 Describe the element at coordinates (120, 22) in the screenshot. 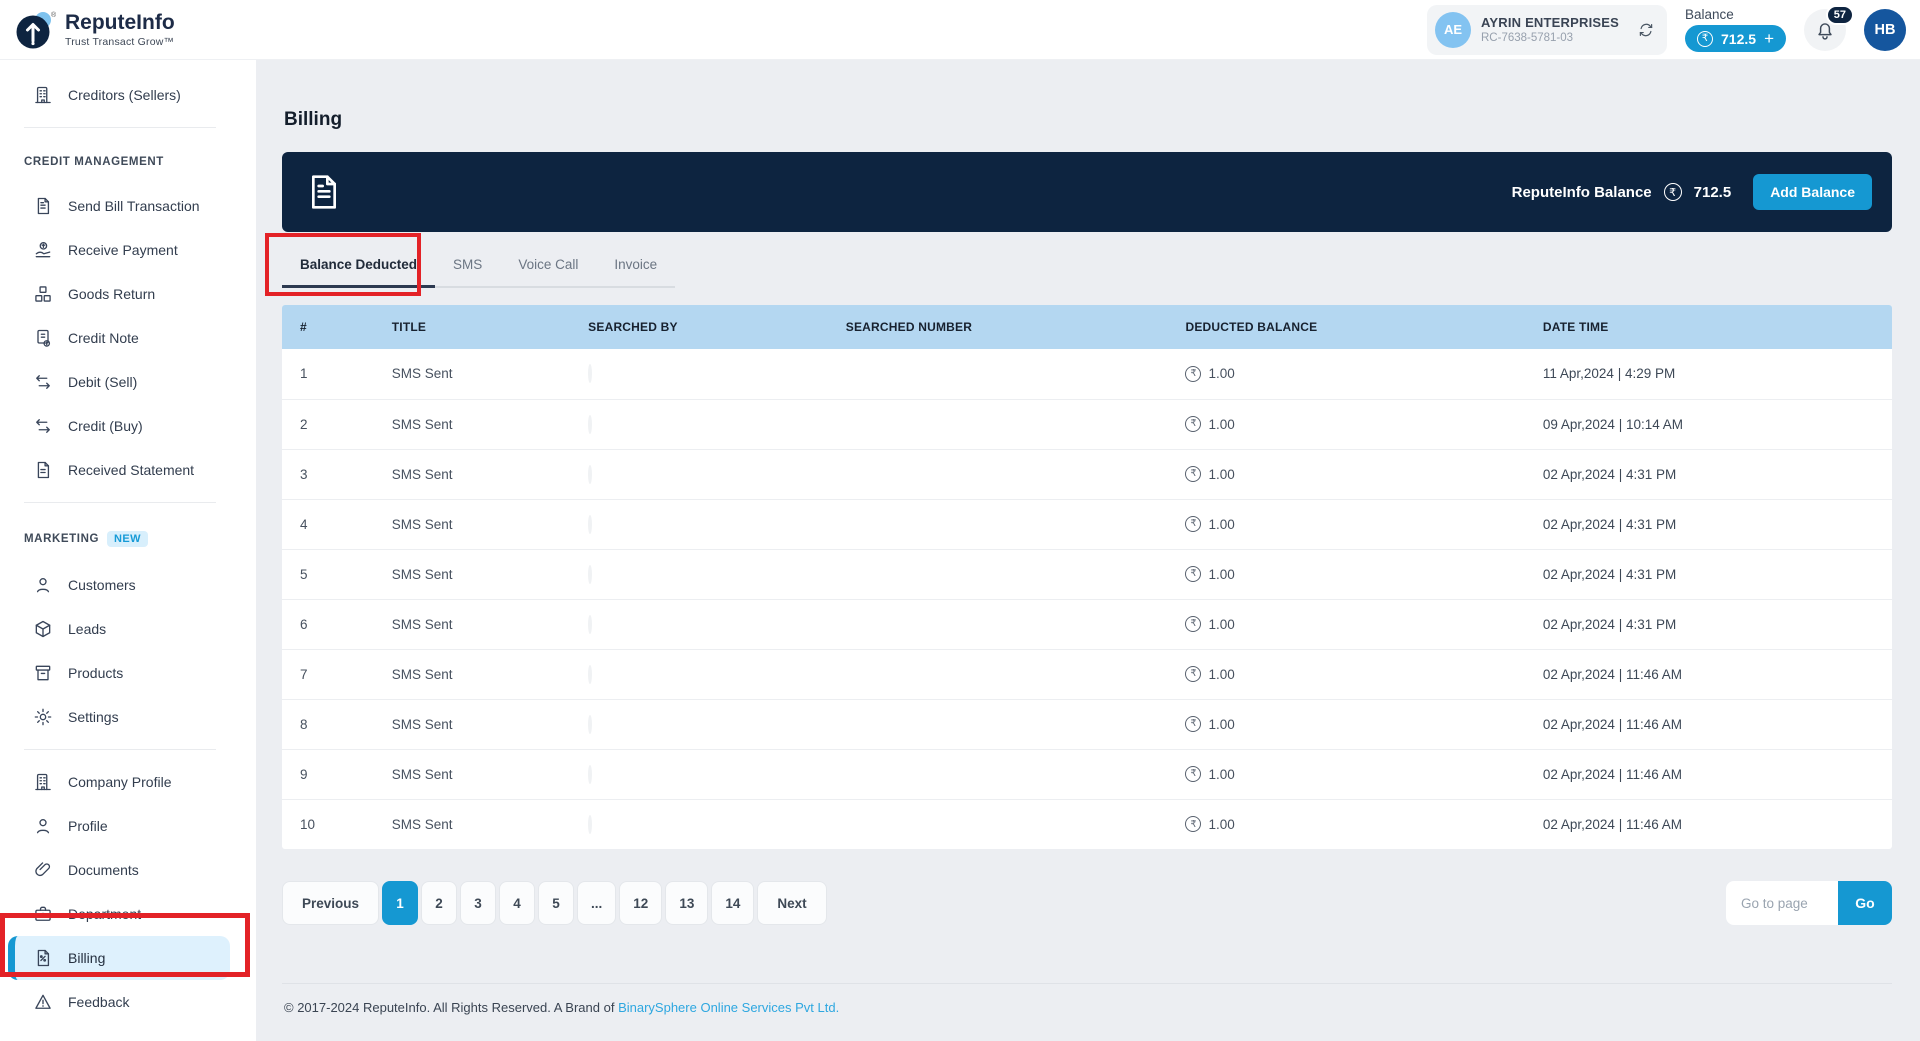

I see `brand-name: ReputeInfo` at that location.